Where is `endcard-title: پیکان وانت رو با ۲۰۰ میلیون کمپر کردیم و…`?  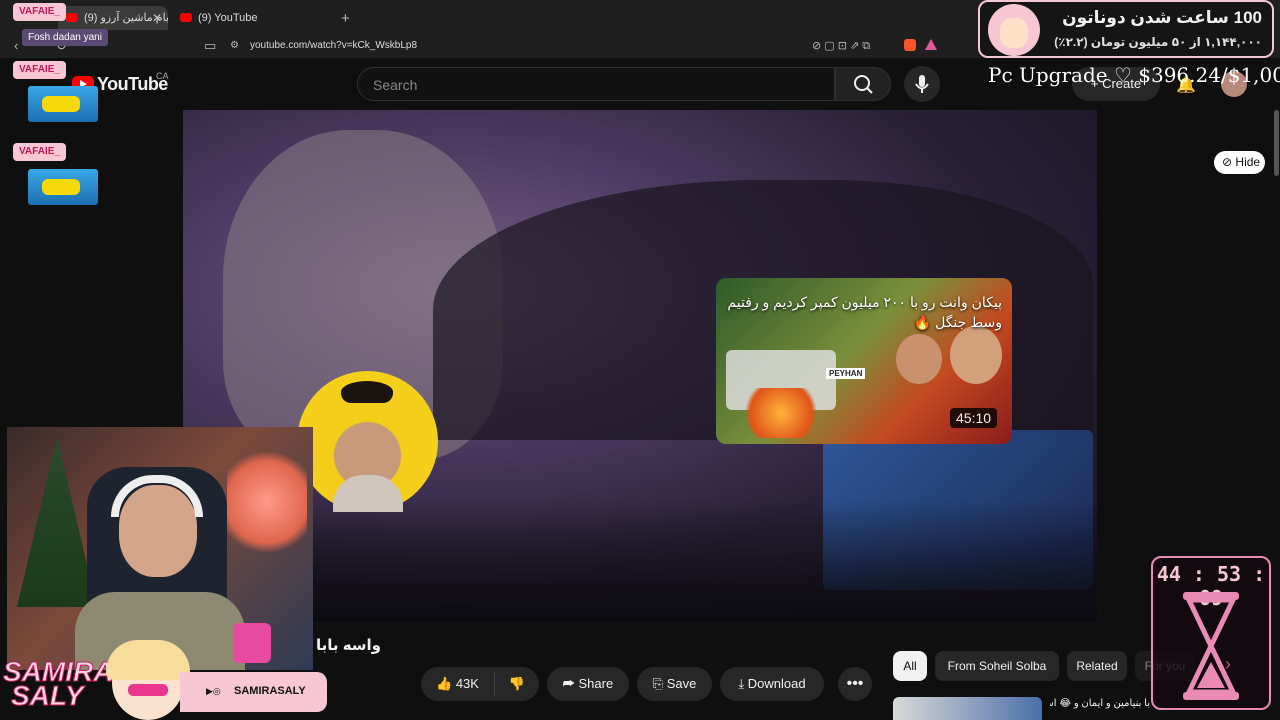 endcard-title: پیکان وانت رو با ۲۰۰ میلیون کمپر کردیم و… is located at coordinates (864, 312).